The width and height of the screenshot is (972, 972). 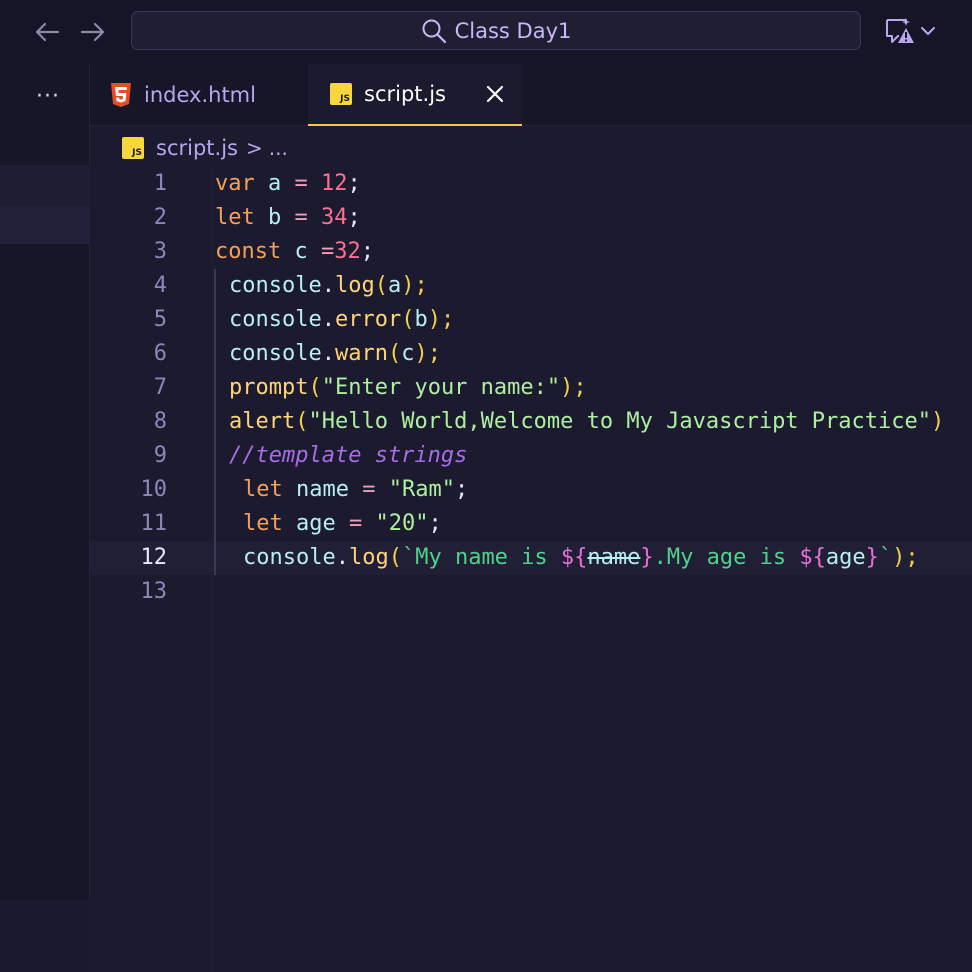 I want to click on breadcrumb-file: script.js, so click(x=197, y=148).